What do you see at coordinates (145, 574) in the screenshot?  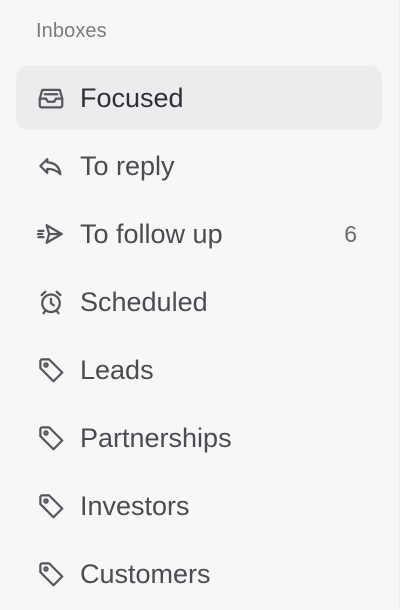 I see `sidebar-item-label: Customers` at bounding box center [145, 574].